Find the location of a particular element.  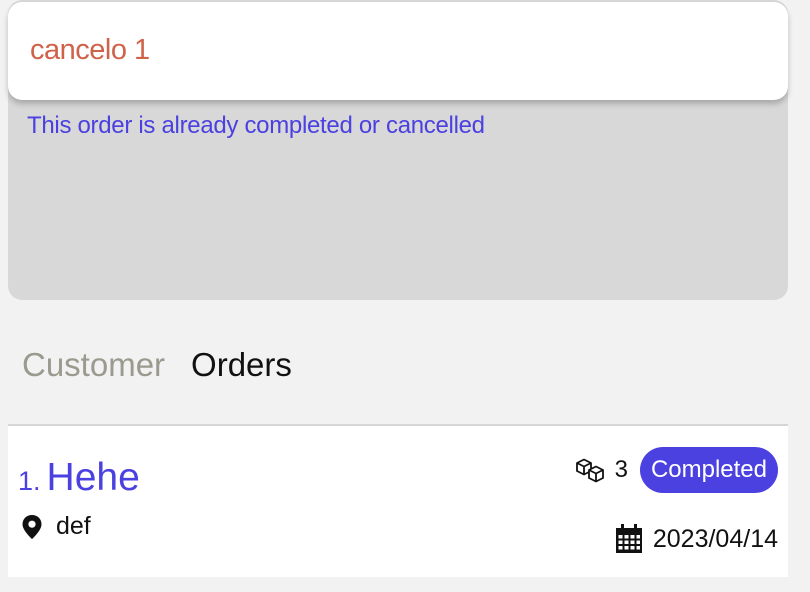

order-date: 2023/04/14 is located at coordinates (696, 539).